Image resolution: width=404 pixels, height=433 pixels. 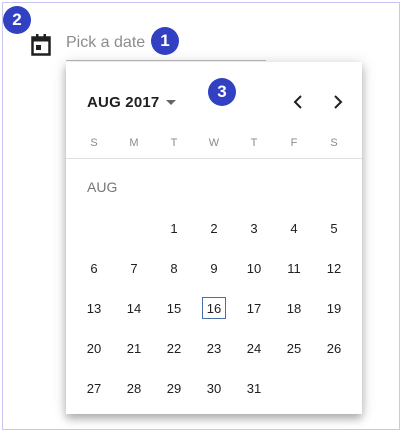 I want to click on day-cell: 15, so click(x=174, y=308).